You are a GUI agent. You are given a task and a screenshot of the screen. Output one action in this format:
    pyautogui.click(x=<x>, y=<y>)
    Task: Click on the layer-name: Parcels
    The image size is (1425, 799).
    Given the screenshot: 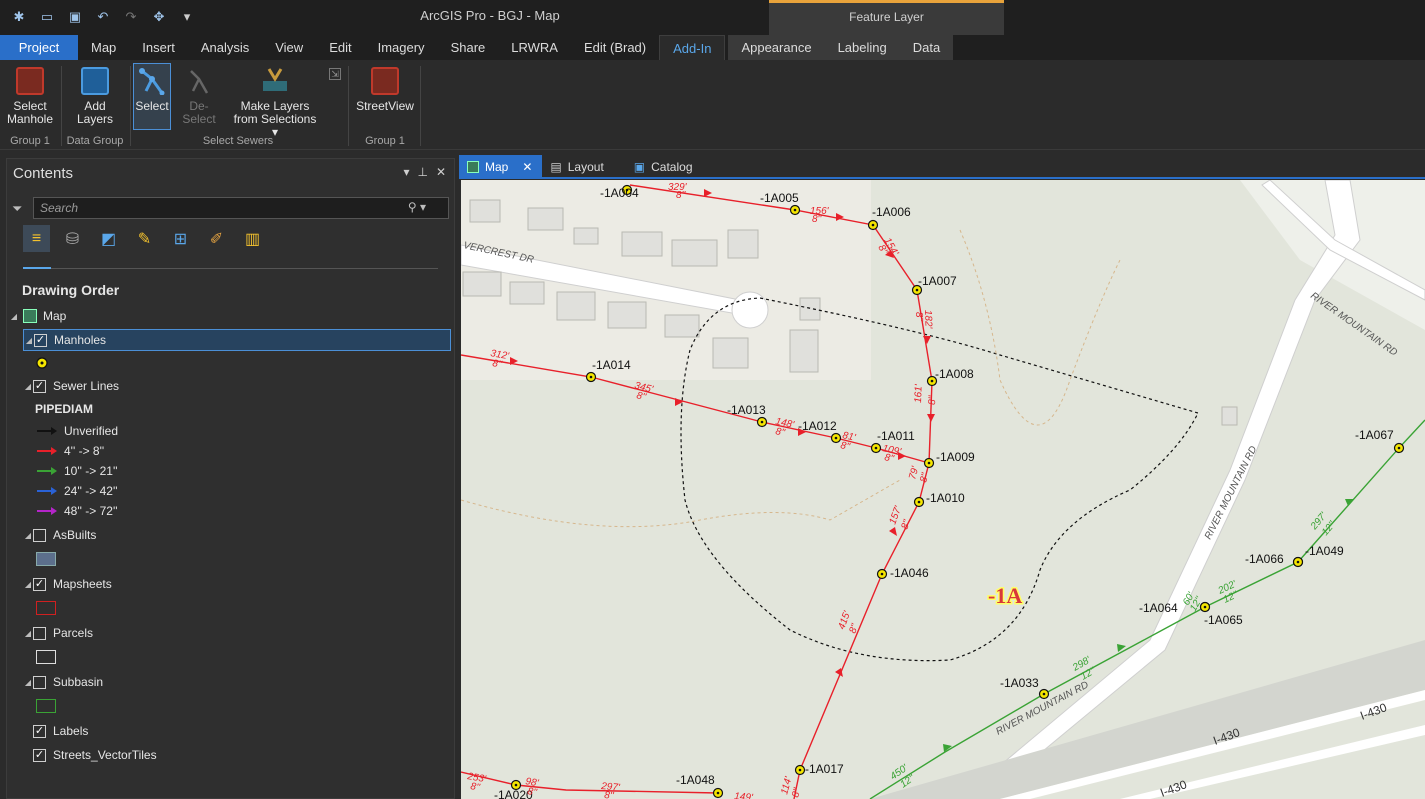 What is the action you would take?
    pyautogui.click(x=73, y=633)
    